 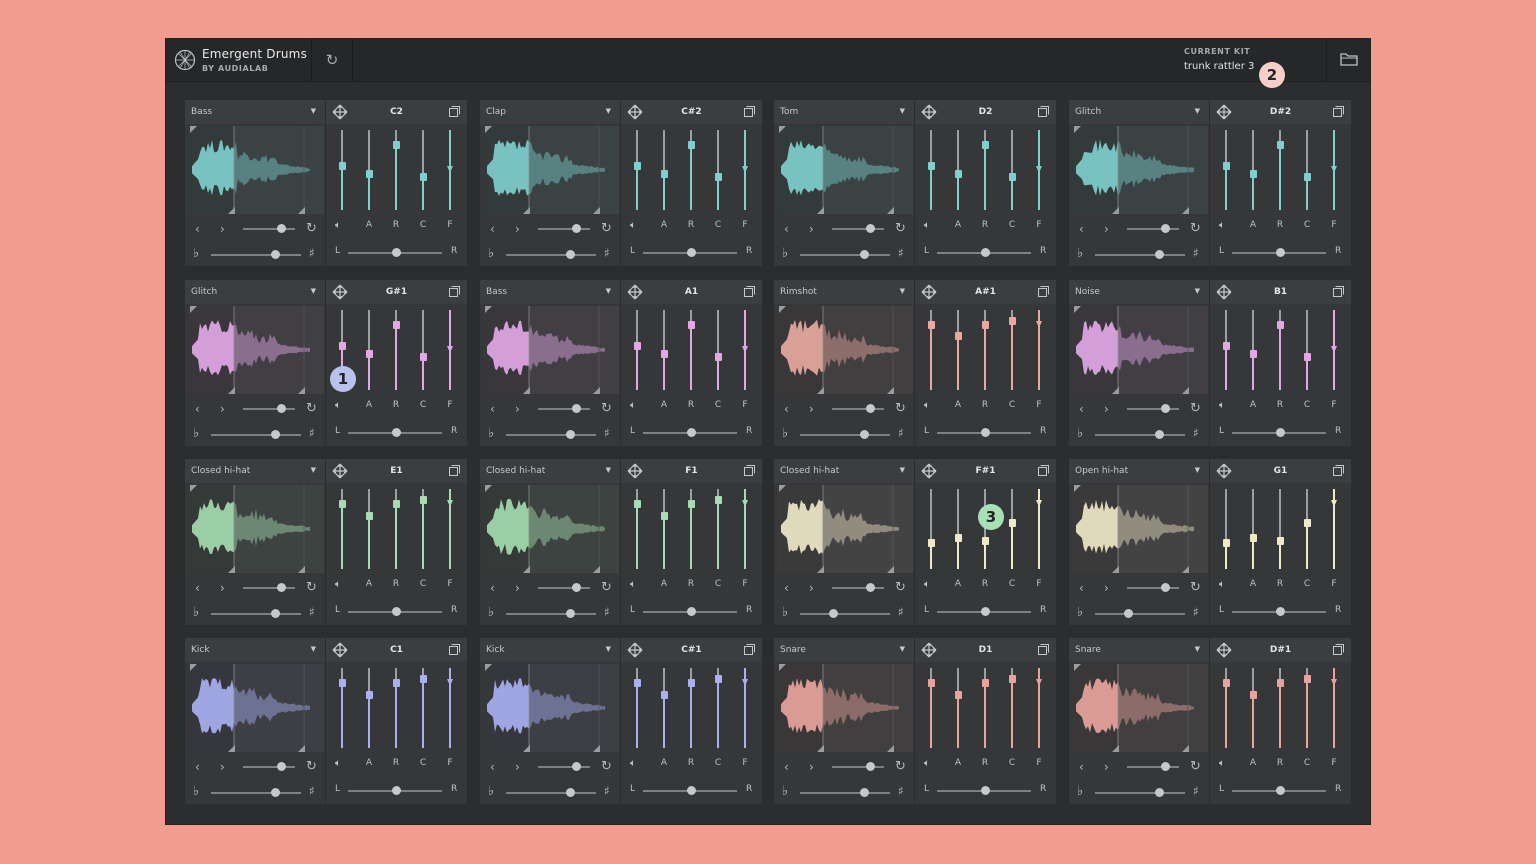 I want to click on current-kit-name: trunk rattler 3, so click(x=1219, y=66).